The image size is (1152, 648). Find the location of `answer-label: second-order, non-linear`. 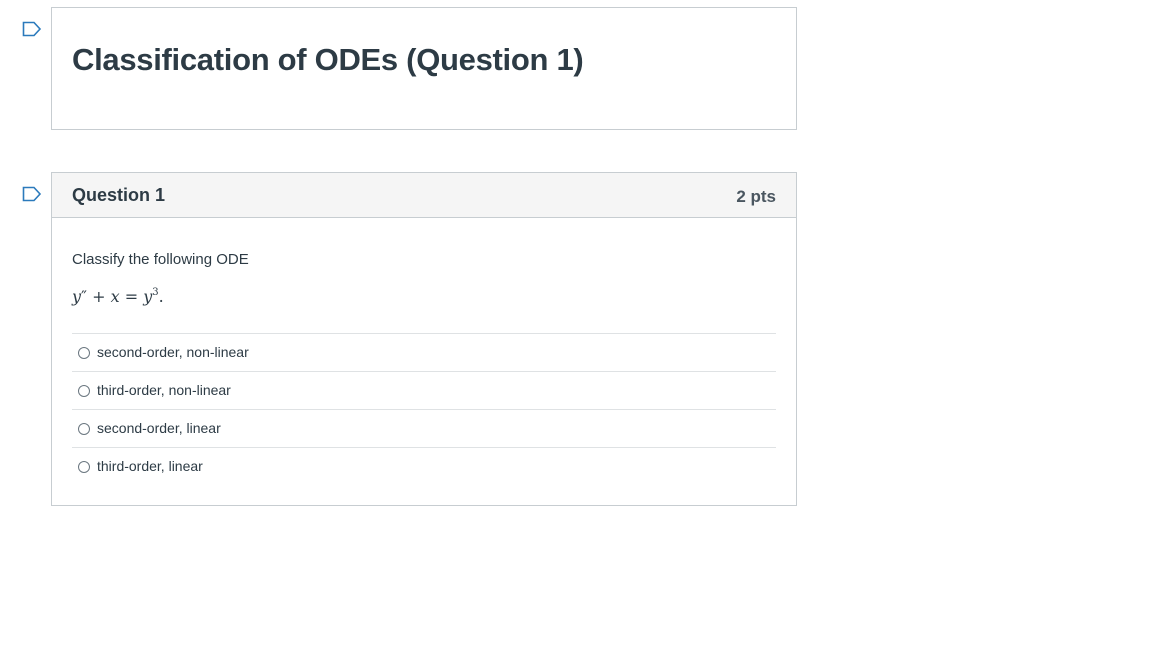

answer-label: second-order, non-linear is located at coordinates (173, 352).